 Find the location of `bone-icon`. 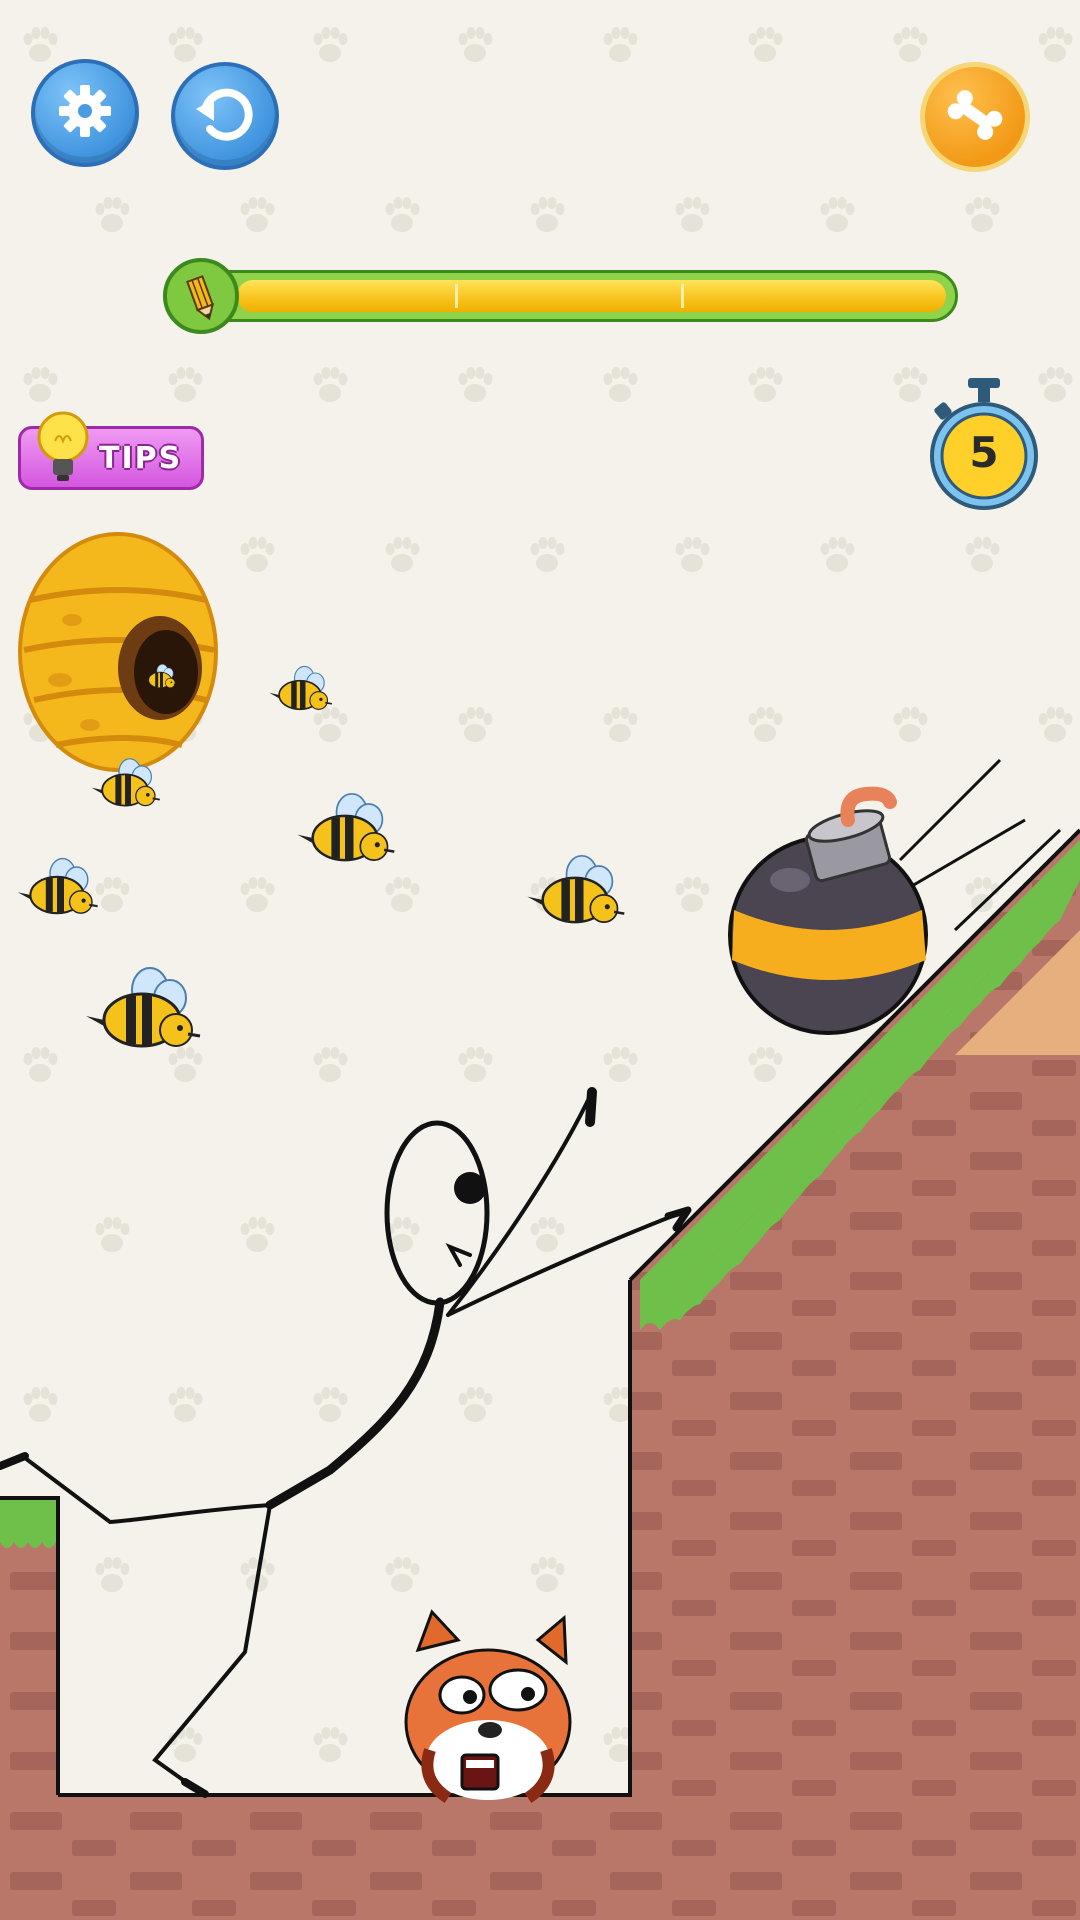

bone-icon is located at coordinates (975, 117).